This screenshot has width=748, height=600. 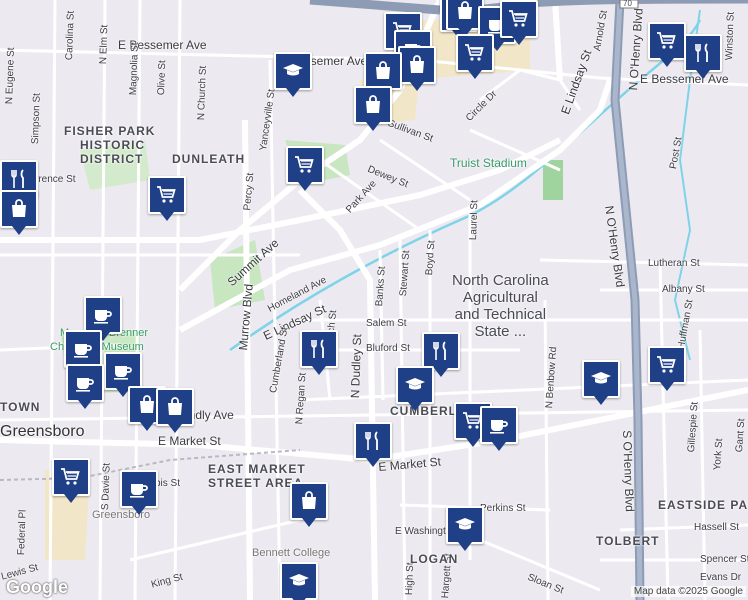 What do you see at coordinates (741, 435) in the screenshot?
I see `street-label: Gant St` at bounding box center [741, 435].